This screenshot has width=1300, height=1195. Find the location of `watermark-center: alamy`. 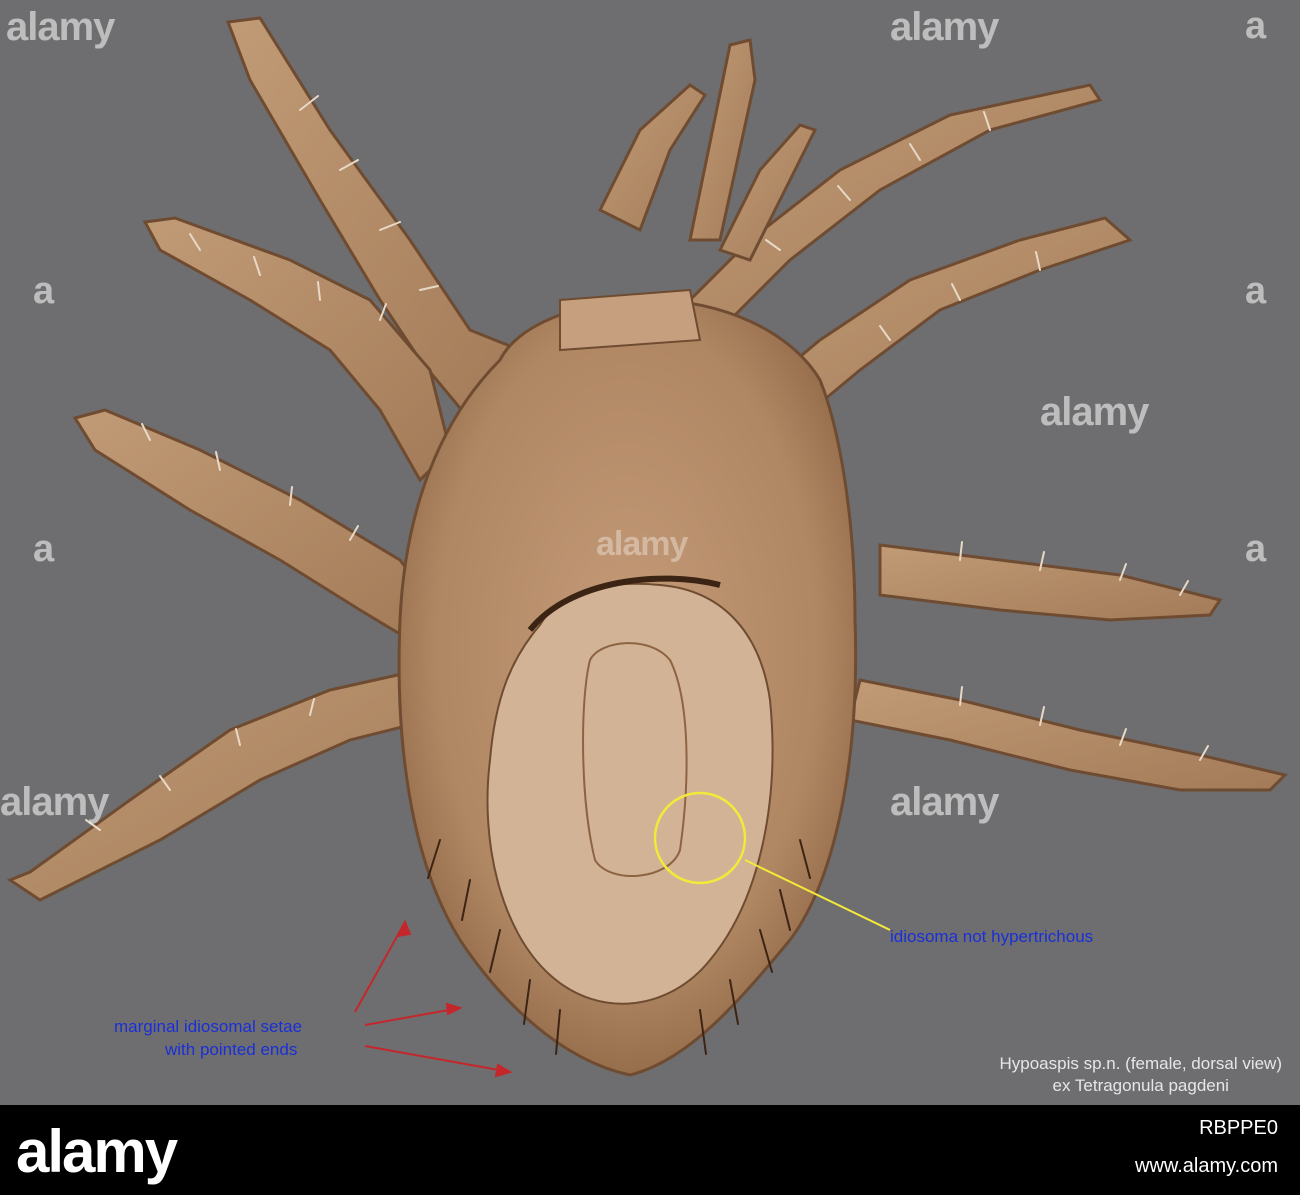

watermark-center: alamy is located at coordinates (642, 544).